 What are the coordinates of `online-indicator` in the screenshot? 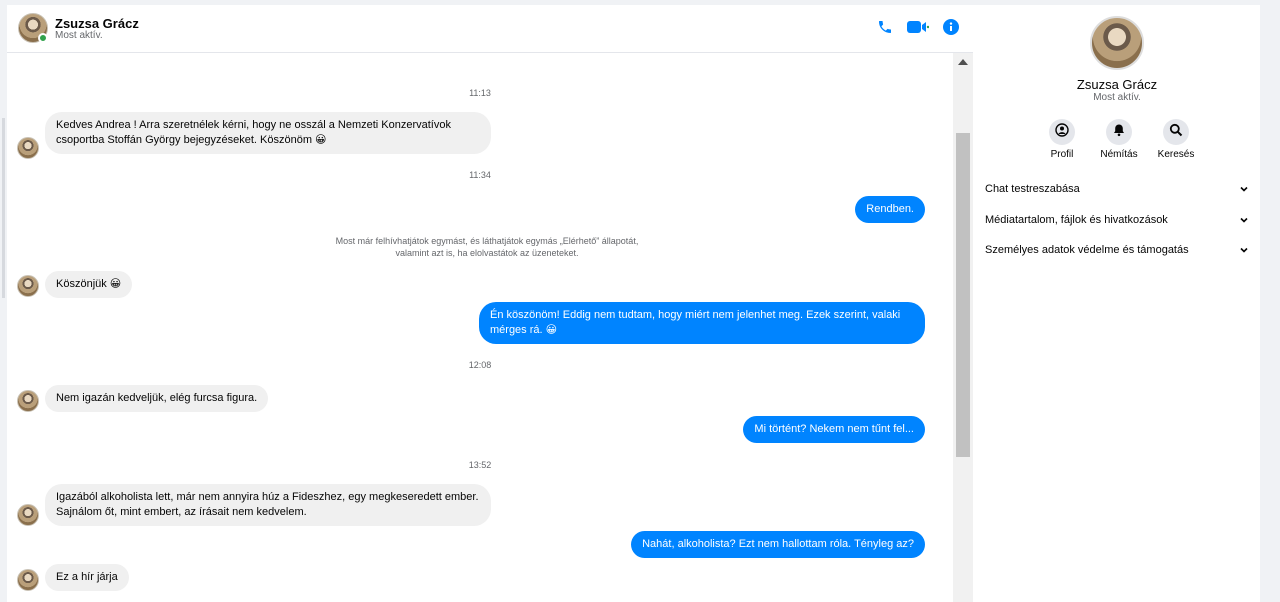 It's located at (43, 38).